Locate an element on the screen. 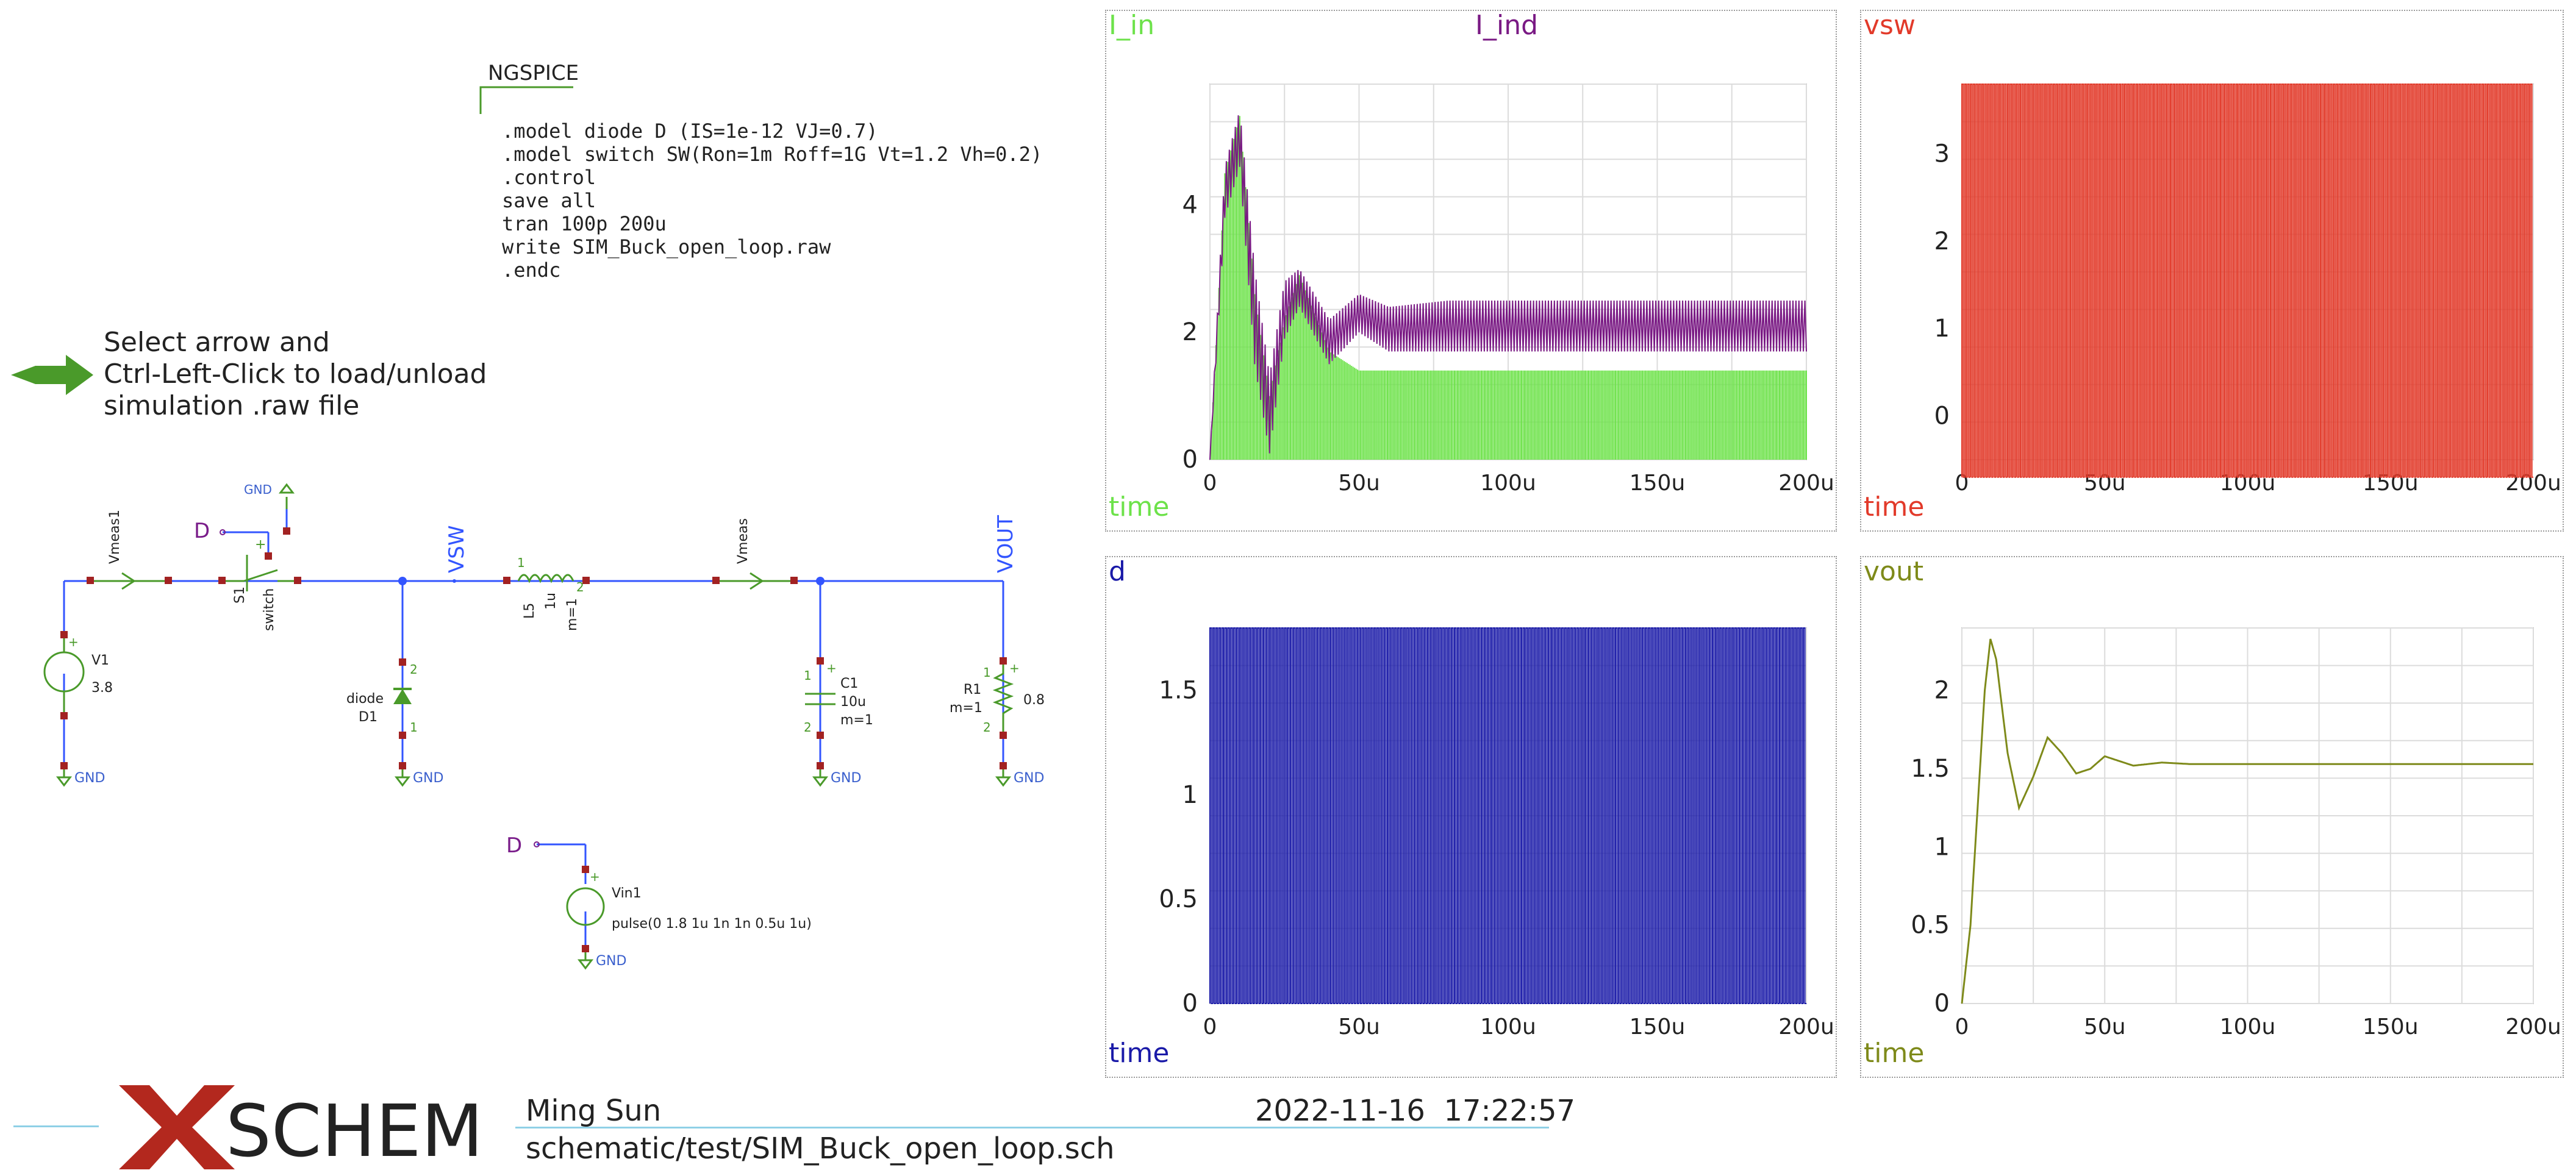 The width and height of the screenshot is (2576, 1173). c1-label: C1 is located at coordinates (849, 683).